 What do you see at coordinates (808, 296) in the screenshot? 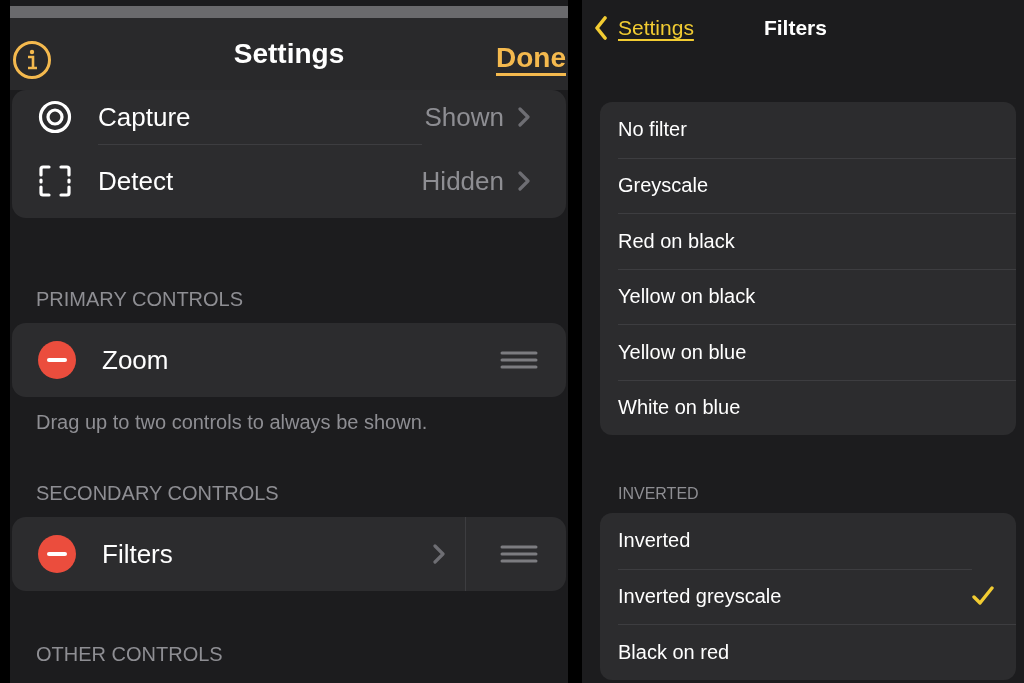
I see `filter-option: Yellow on black` at bounding box center [808, 296].